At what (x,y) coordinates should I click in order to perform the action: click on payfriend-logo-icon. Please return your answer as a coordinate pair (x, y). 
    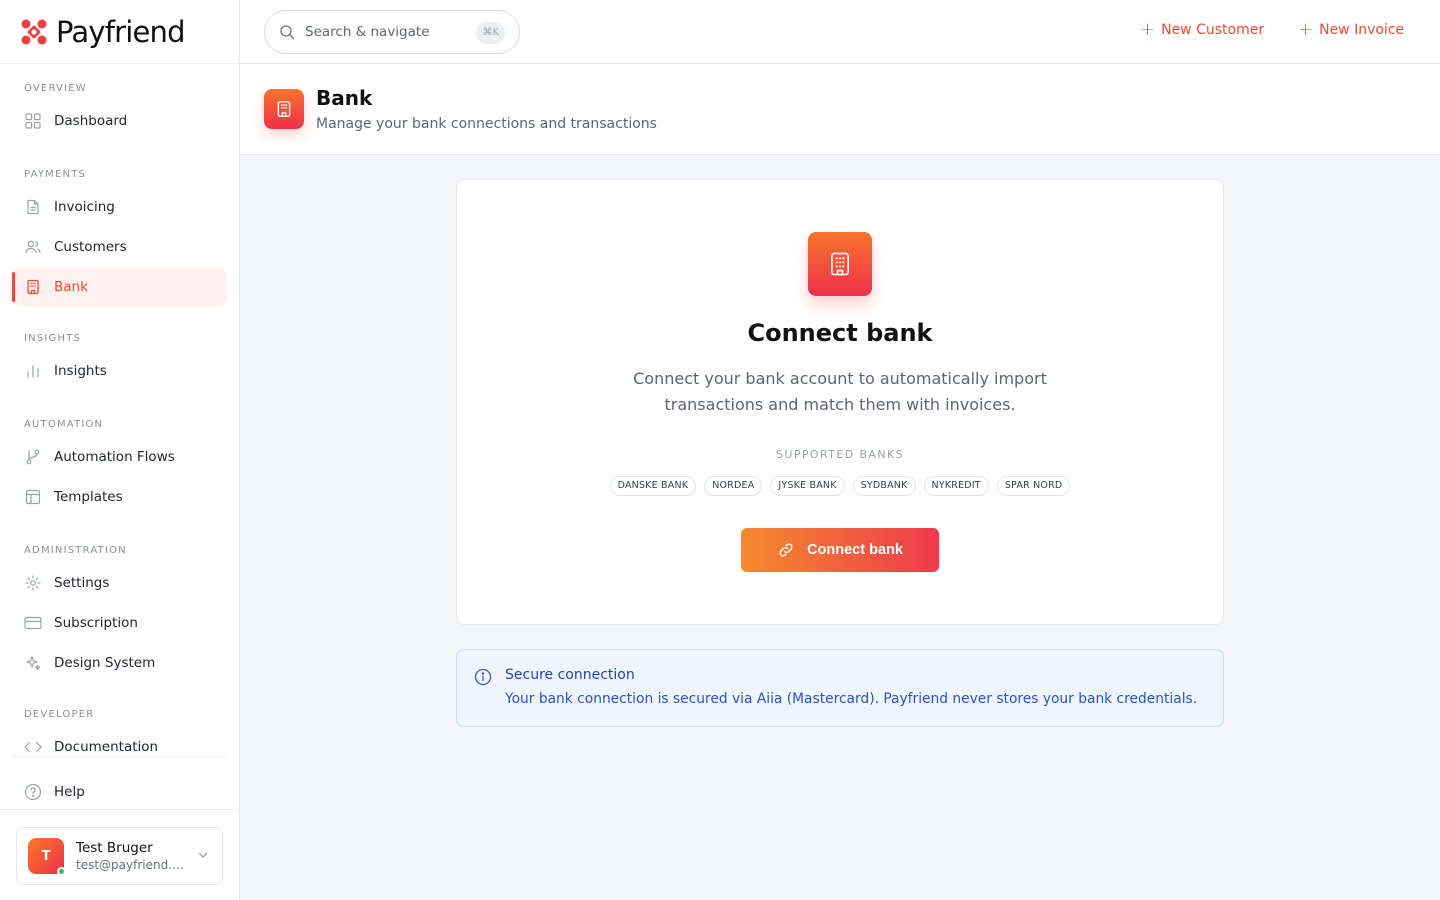
    Looking at the image, I should click on (34, 31).